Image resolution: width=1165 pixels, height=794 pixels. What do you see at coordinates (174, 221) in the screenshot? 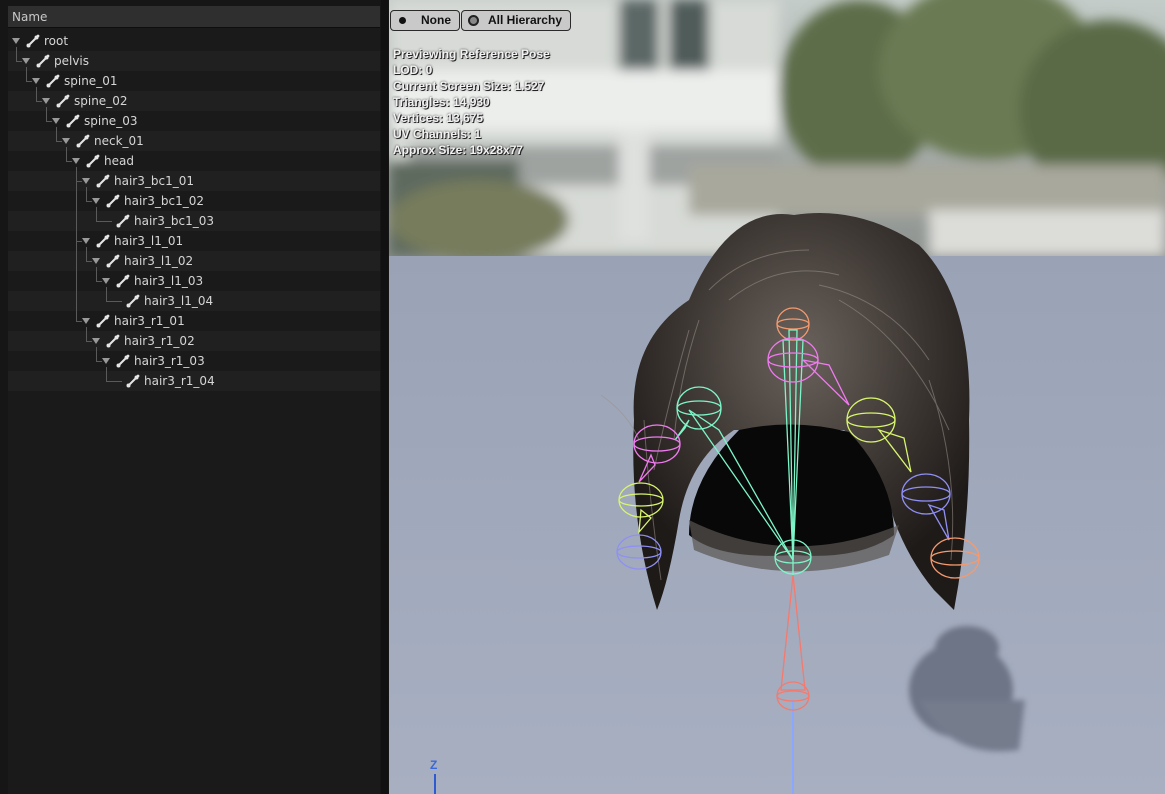
I see `tree-row-label: hair3_bc1_03` at bounding box center [174, 221].